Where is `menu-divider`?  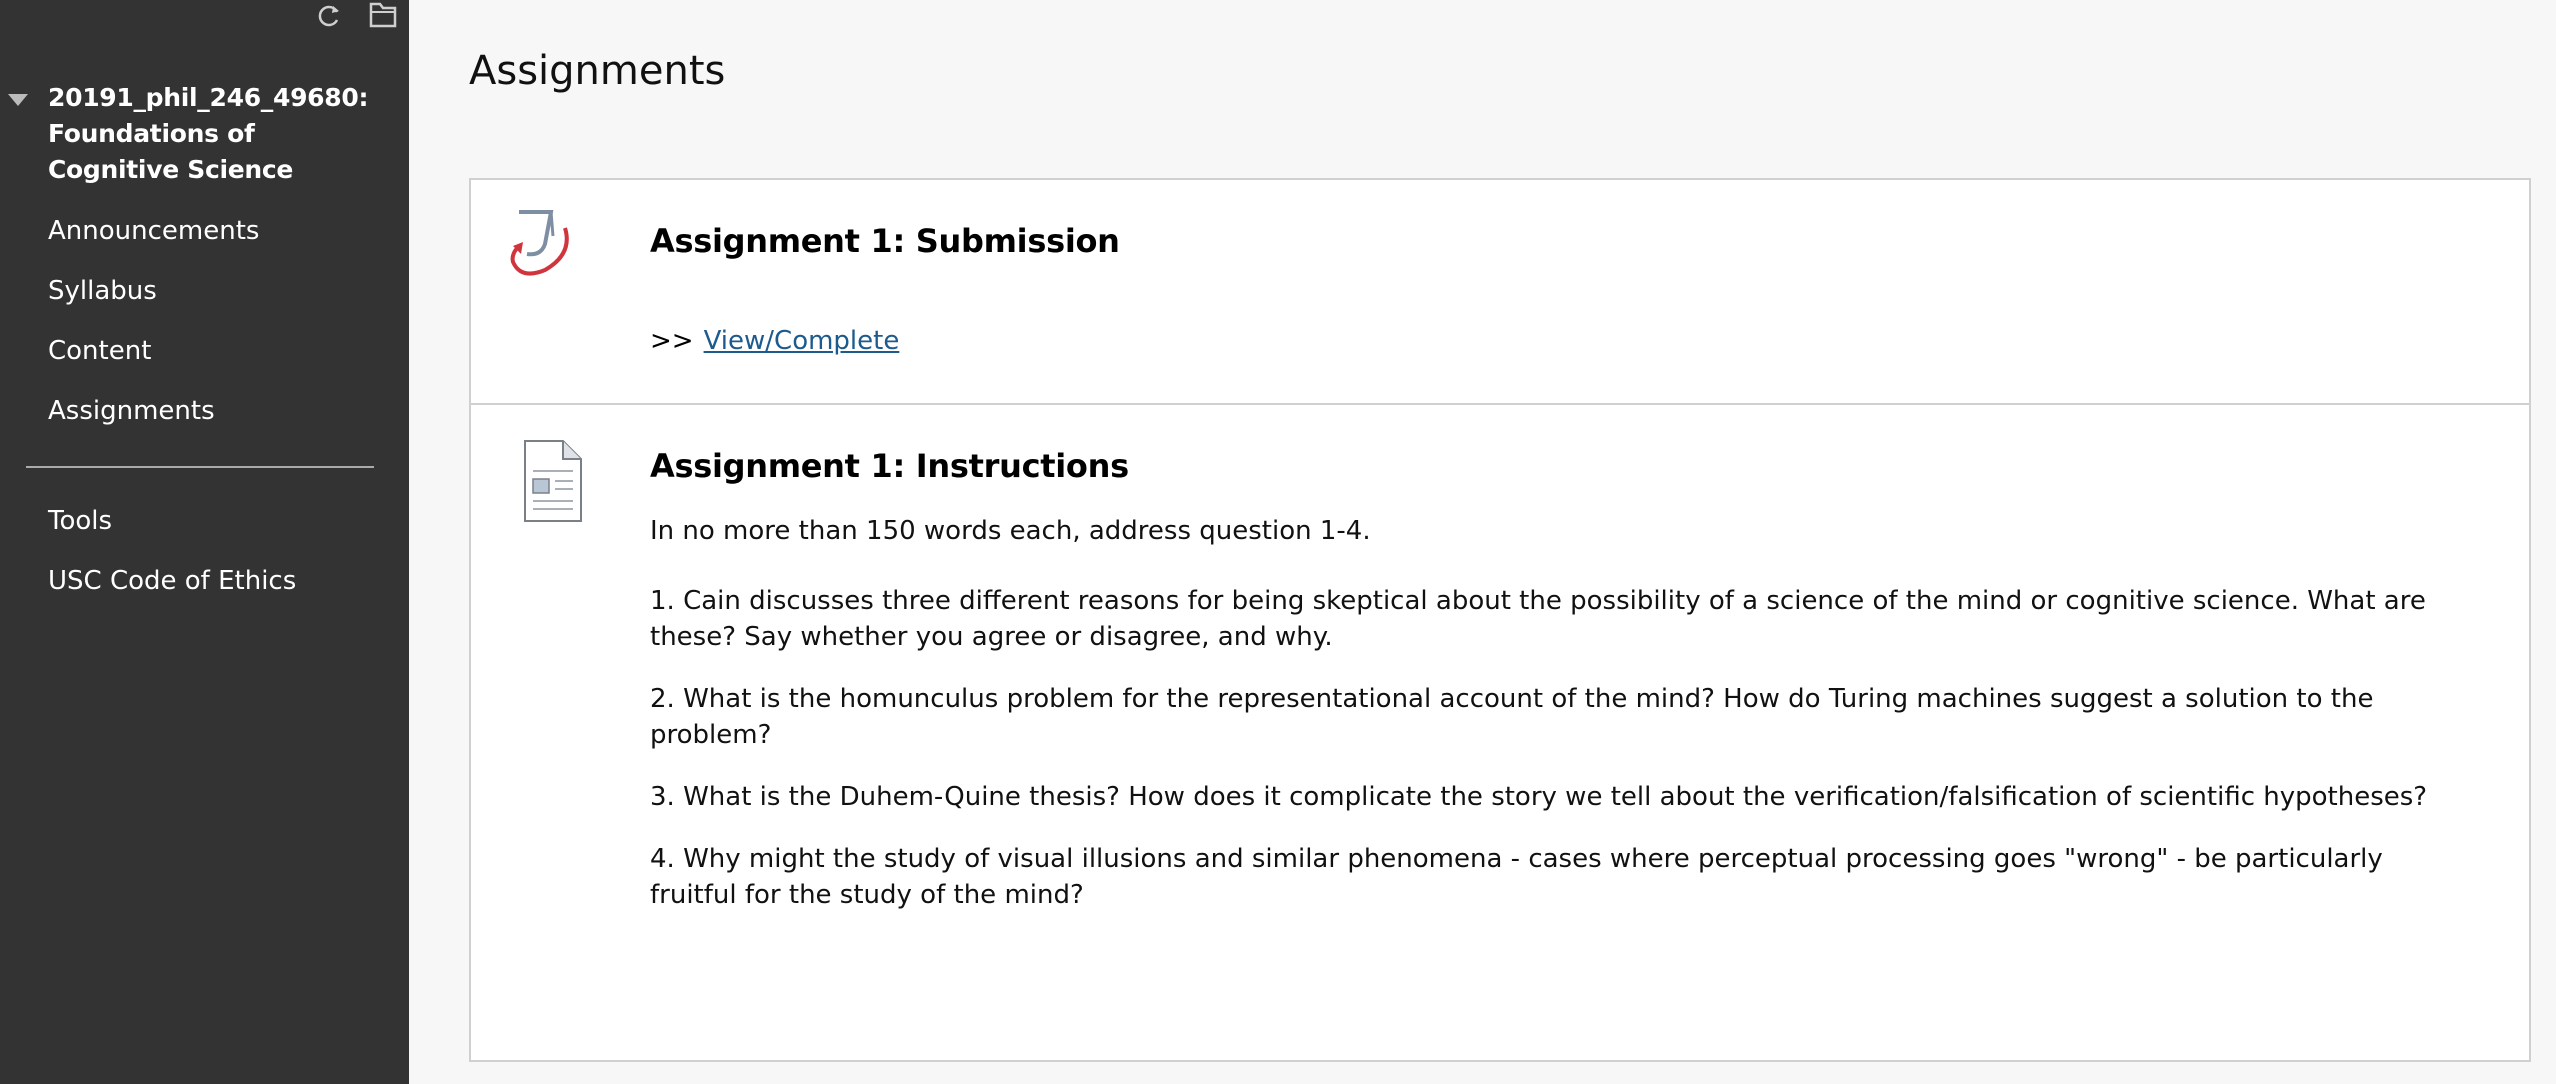
menu-divider is located at coordinates (200, 467).